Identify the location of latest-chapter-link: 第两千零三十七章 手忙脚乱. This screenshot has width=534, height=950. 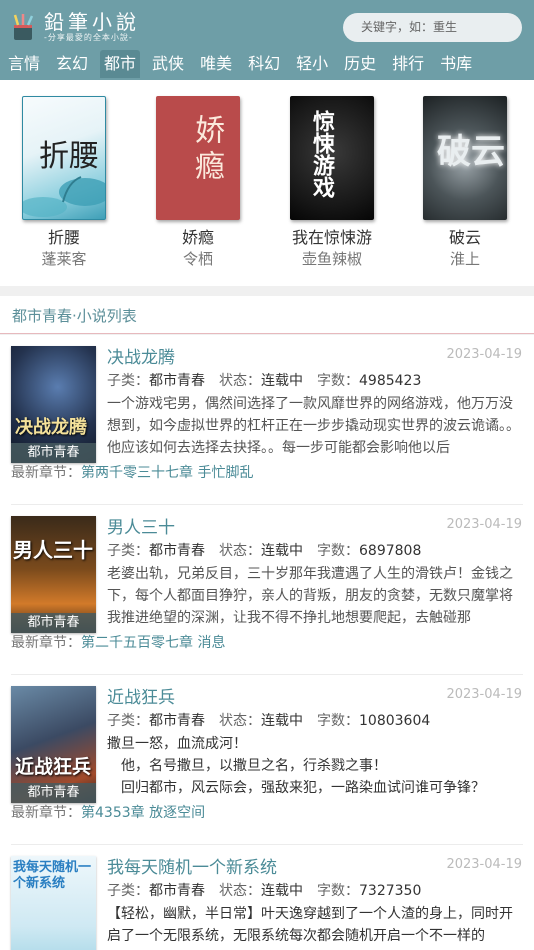
(167, 473).